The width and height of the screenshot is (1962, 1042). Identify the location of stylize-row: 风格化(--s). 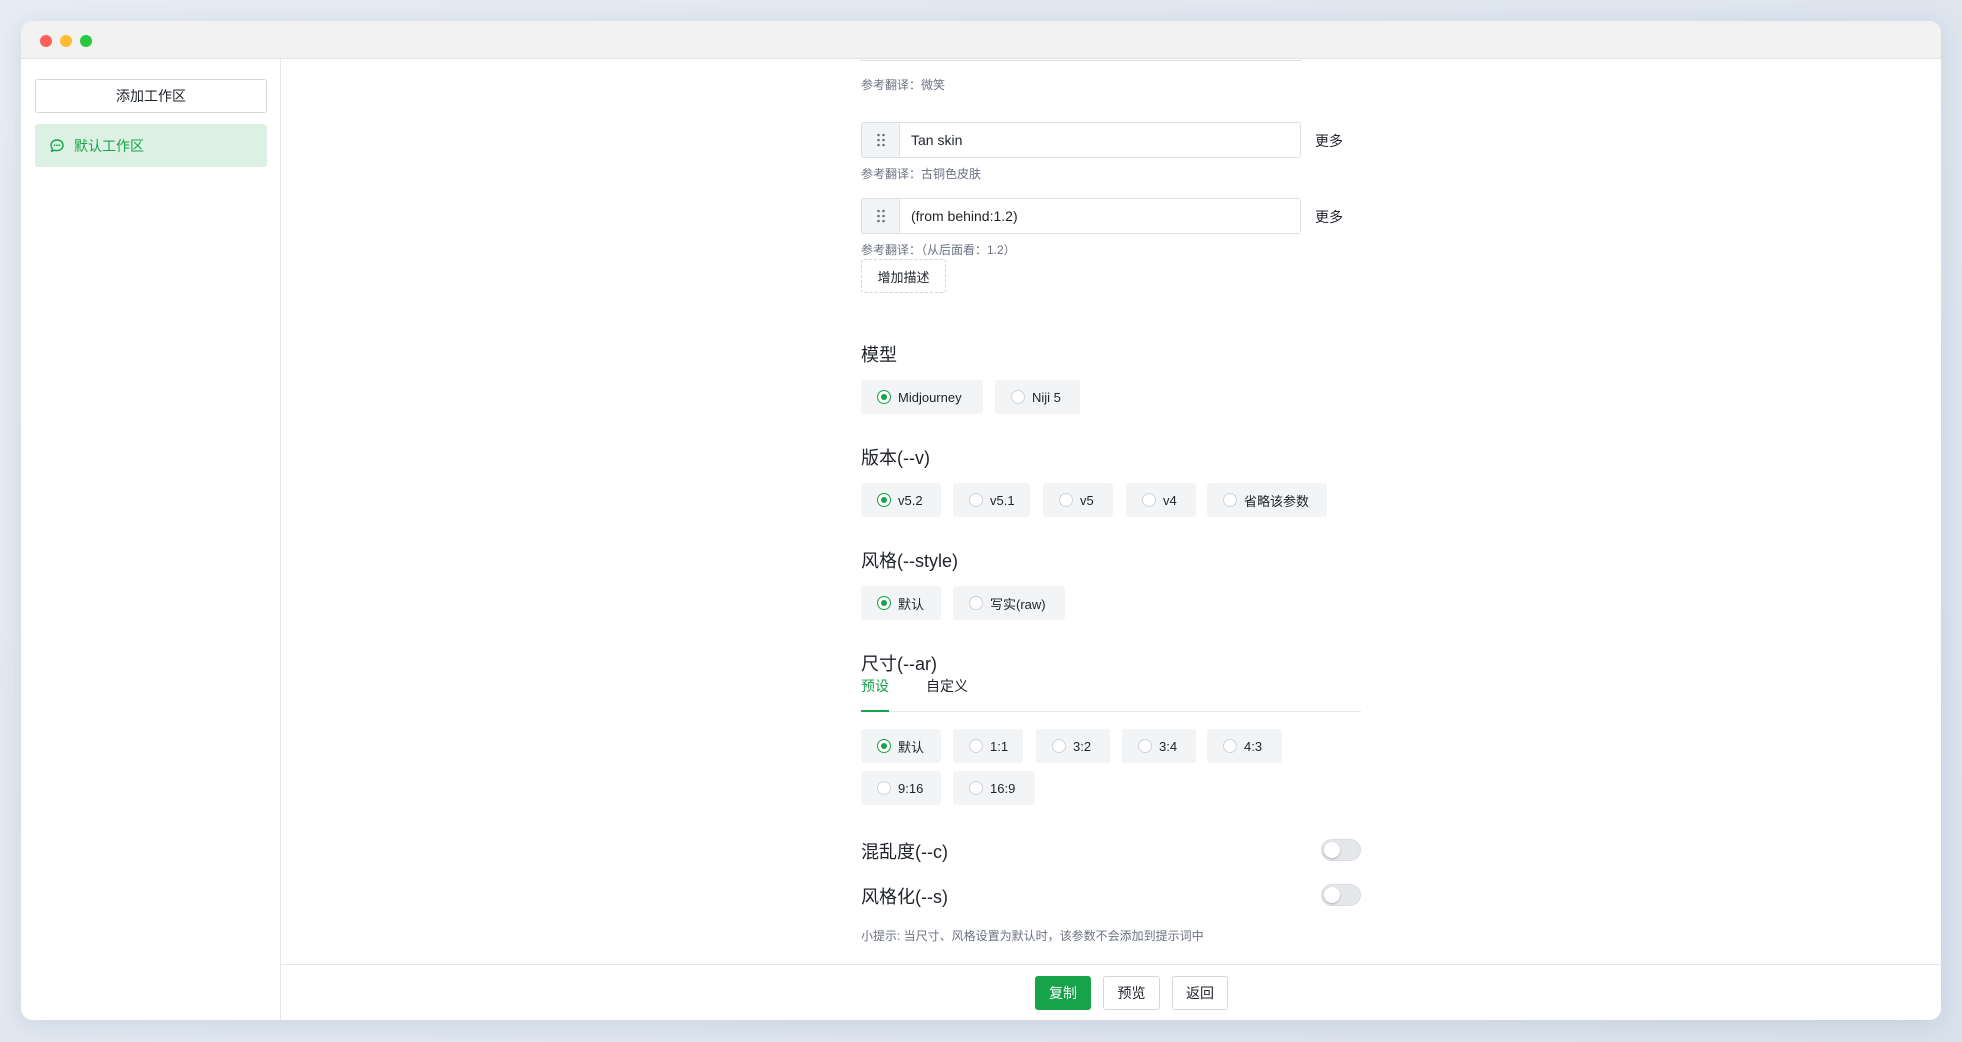
(1111, 895).